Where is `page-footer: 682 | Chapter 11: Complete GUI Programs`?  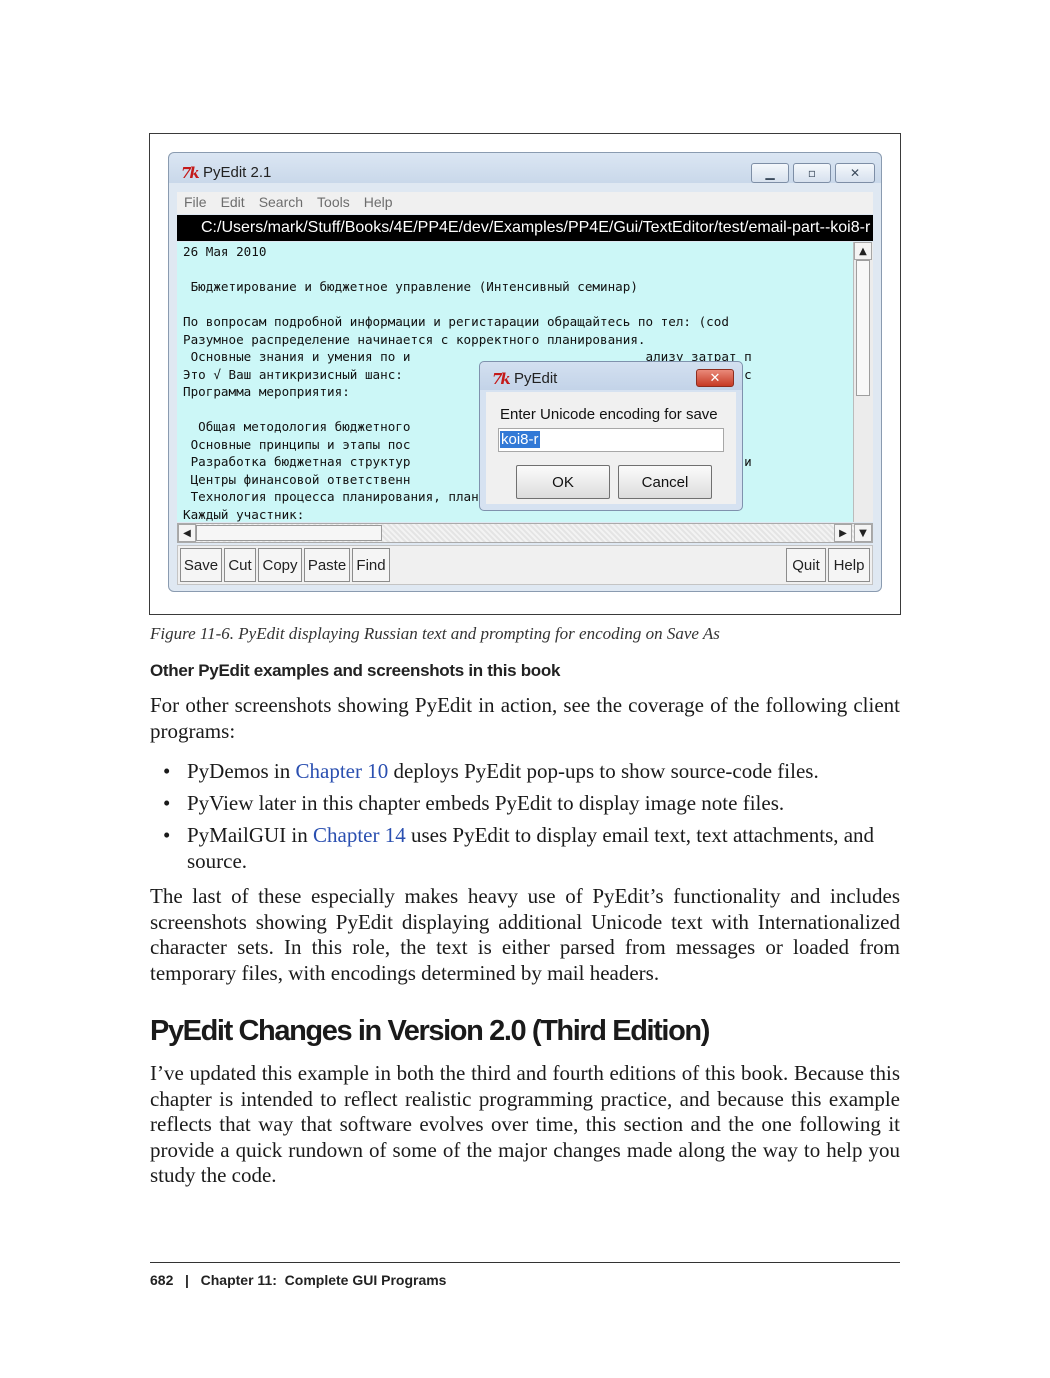
page-footer: 682 | Chapter 11: Complete GUI Programs is located at coordinates (298, 1280).